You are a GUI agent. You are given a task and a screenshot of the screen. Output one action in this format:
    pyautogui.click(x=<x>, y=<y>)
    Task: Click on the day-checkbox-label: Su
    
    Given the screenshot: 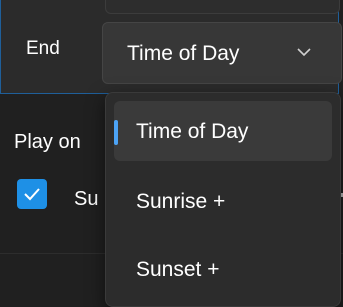 What is the action you would take?
    pyautogui.click(x=86, y=199)
    